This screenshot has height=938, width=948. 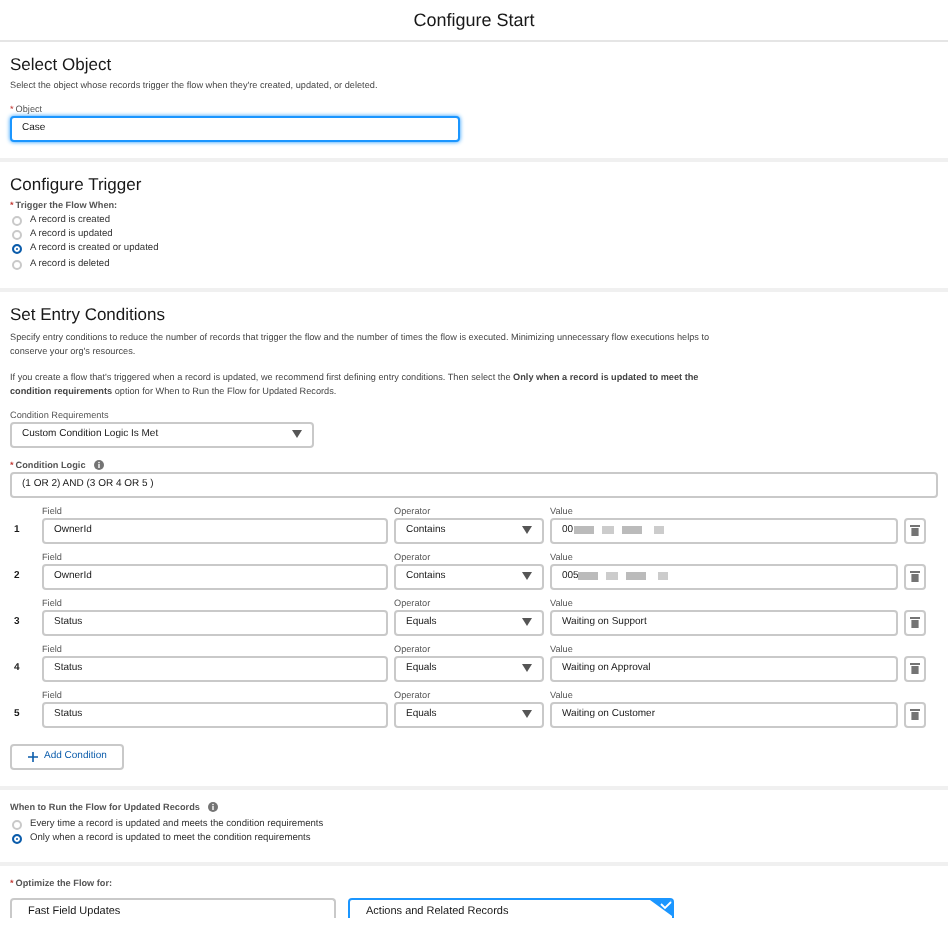 I want to click on section-heading: Set Entry Conditions, so click(x=88, y=313).